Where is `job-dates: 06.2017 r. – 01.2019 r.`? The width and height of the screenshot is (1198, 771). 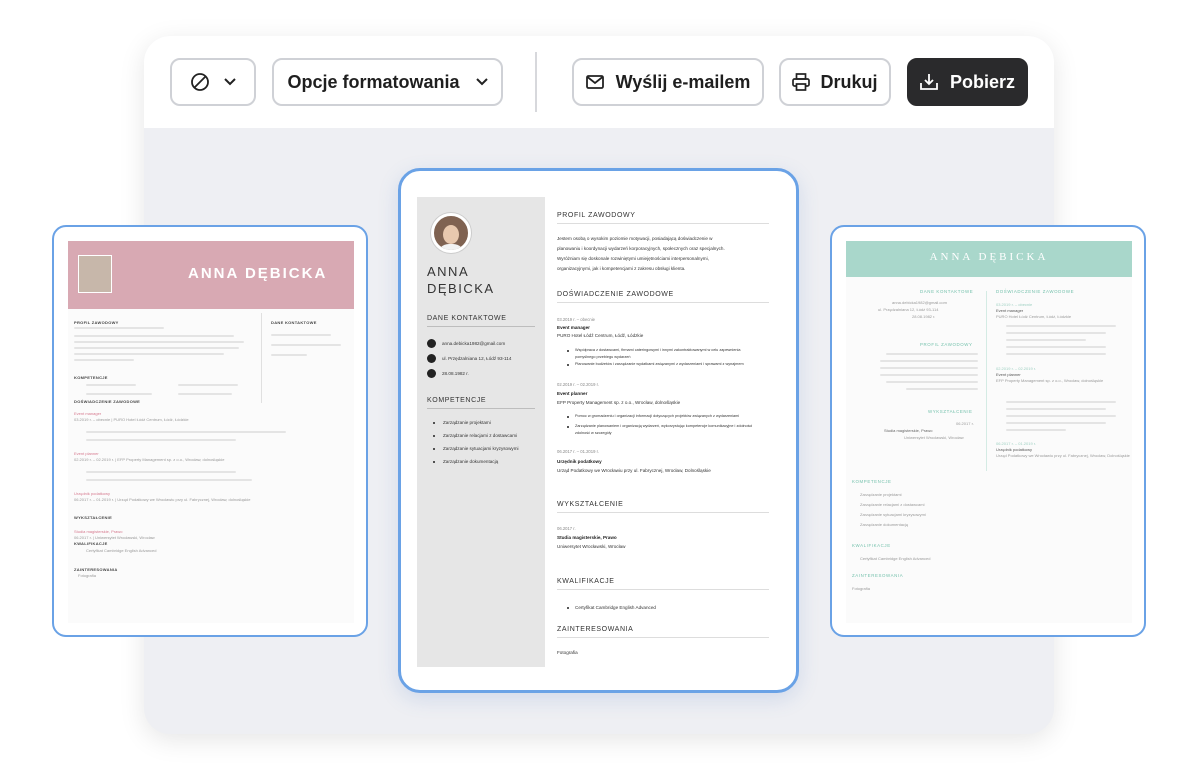 job-dates: 06.2017 r. – 01.2019 r. is located at coordinates (578, 451).